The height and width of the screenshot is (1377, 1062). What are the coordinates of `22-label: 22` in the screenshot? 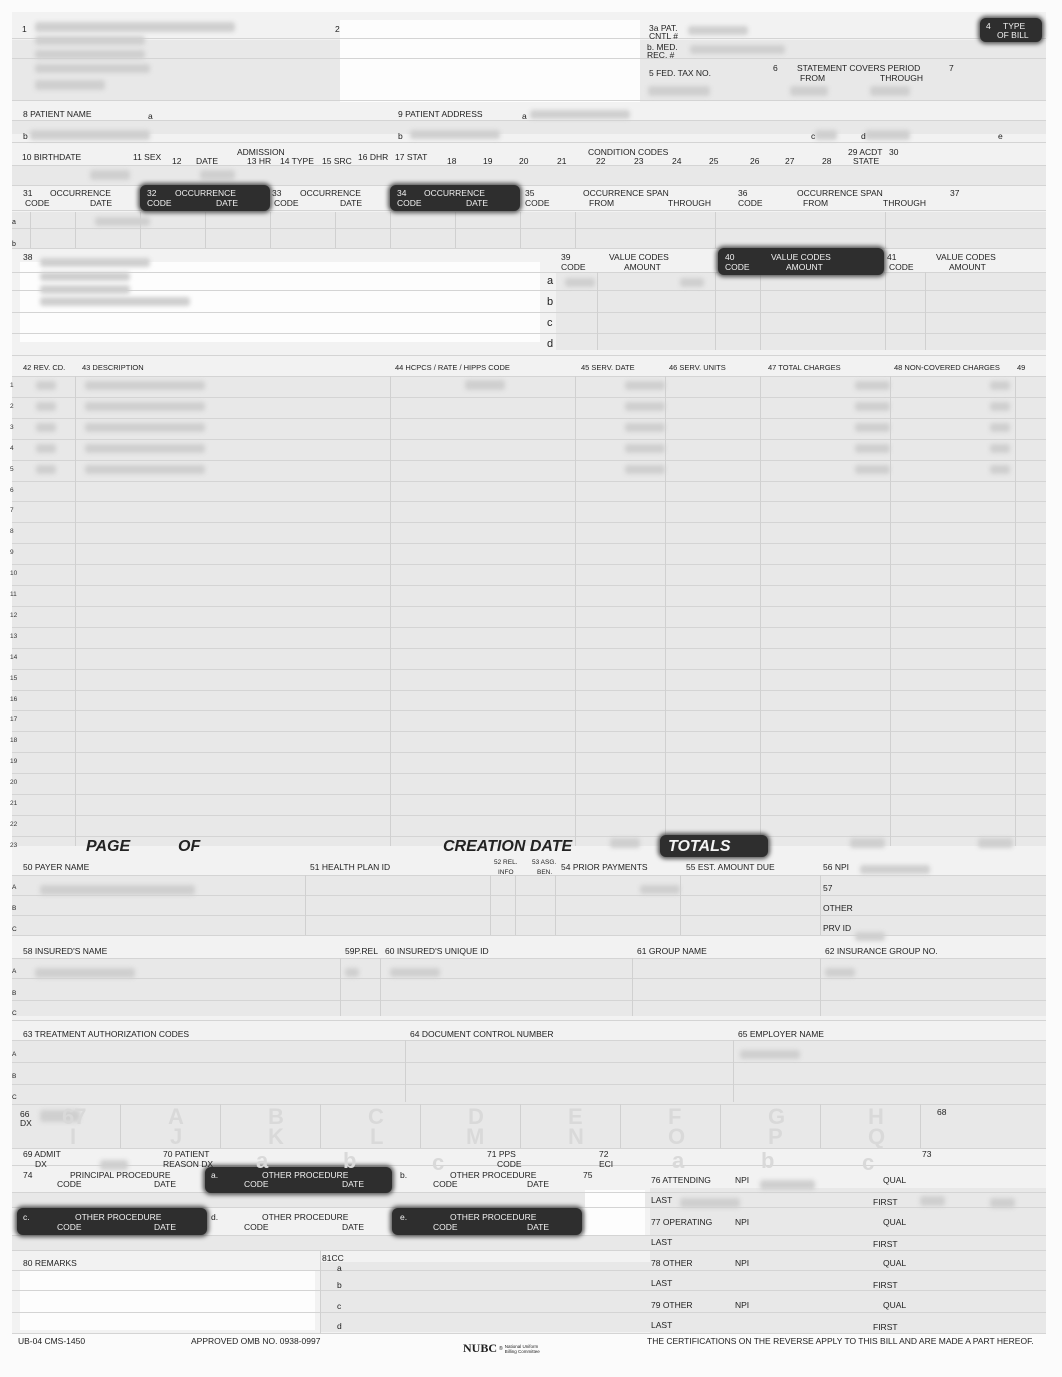 It's located at (601, 161).